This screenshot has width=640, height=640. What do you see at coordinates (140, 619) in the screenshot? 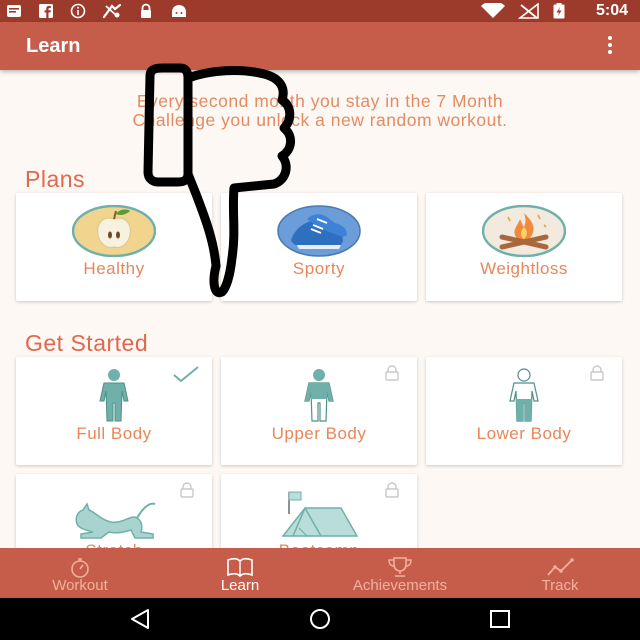
I see `back-icon` at bounding box center [140, 619].